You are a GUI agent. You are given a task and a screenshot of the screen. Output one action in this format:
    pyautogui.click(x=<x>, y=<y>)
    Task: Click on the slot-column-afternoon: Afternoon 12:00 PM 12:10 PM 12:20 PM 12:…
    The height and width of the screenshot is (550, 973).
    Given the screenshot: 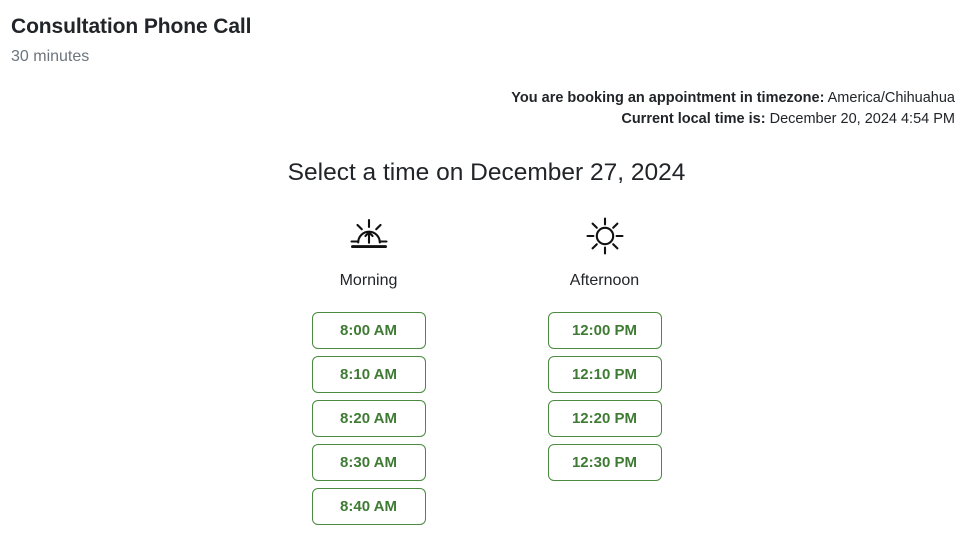 What is the action you would take?
    pyautogui.click(x=604, y=368)
    